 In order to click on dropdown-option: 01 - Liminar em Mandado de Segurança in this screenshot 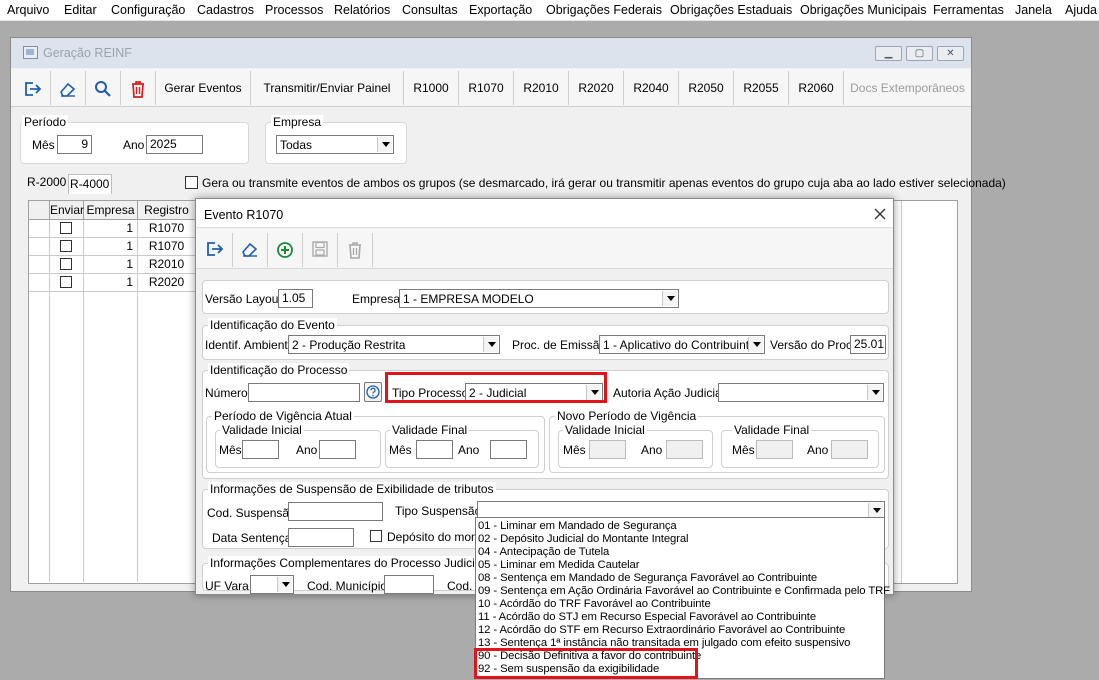, I will do `click(577, 526)`.